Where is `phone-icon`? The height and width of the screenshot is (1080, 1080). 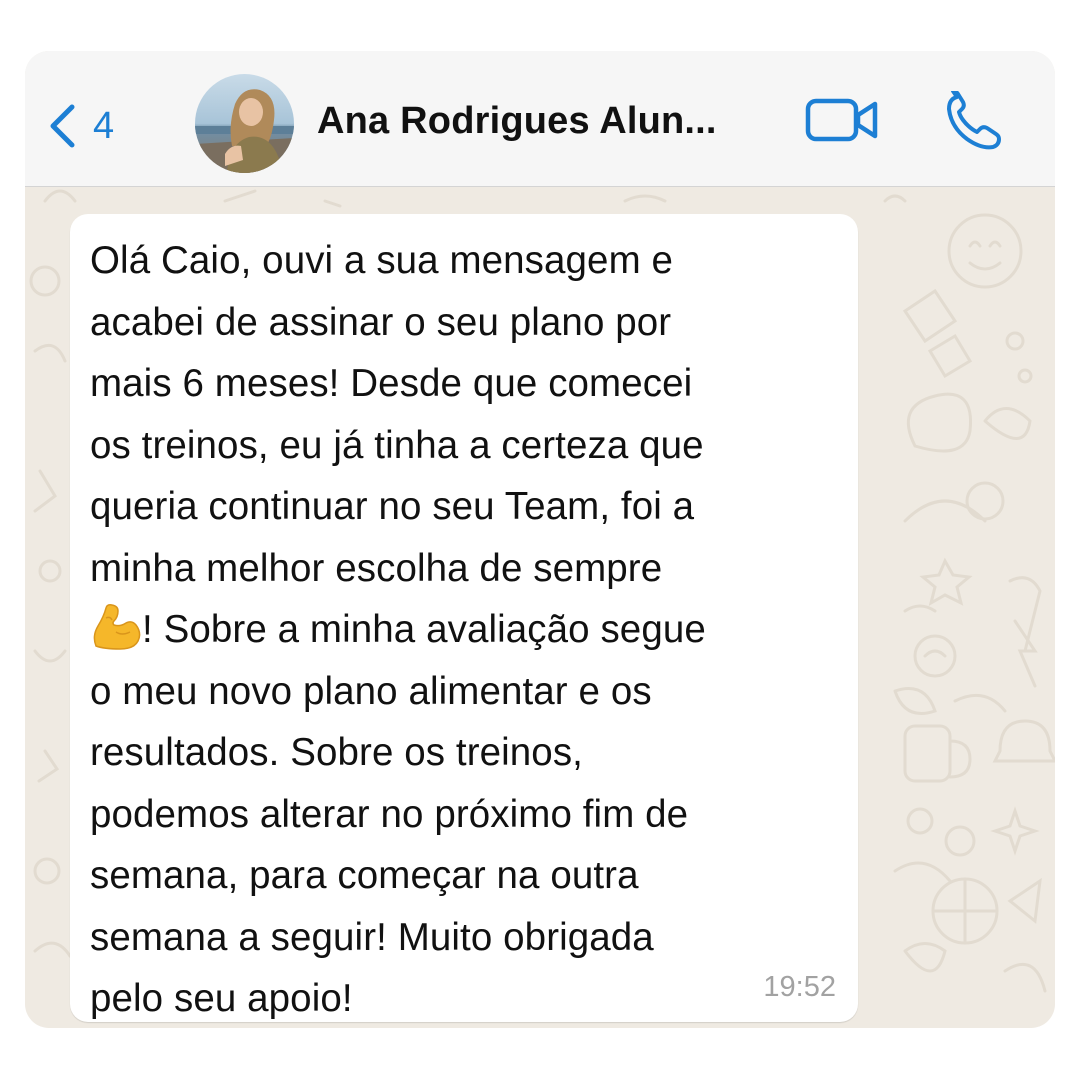
phone-icon is located at coordinates (974, 119).